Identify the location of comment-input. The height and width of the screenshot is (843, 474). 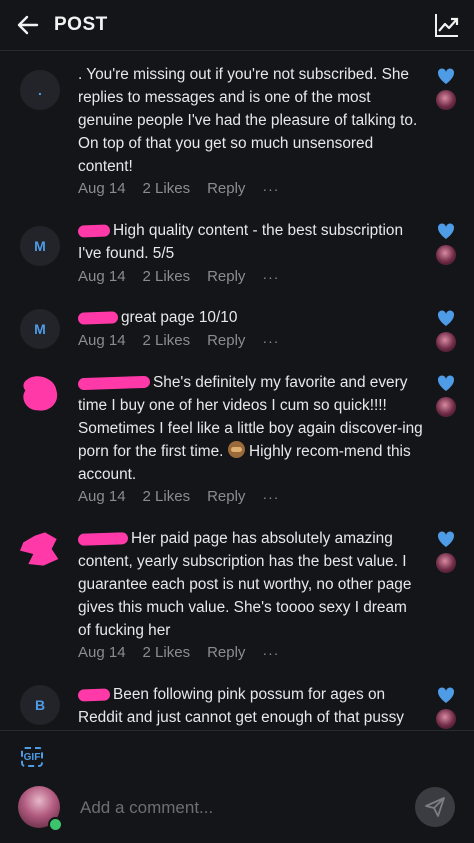
(240, 808).